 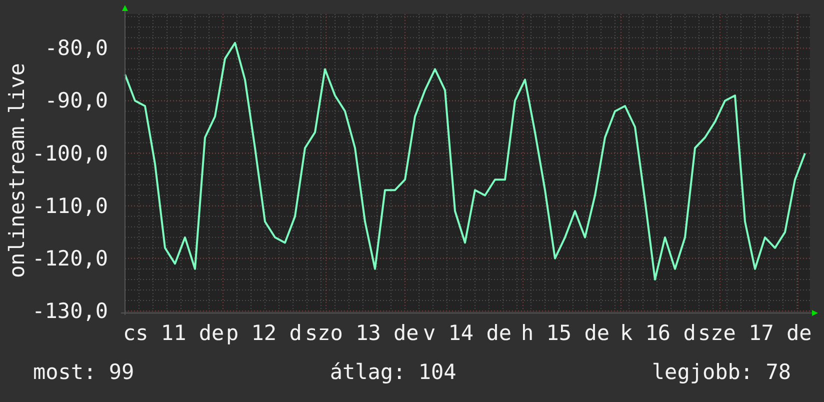 What do you see at coordinates (76, 100) in the screenshot?
I see `axis-label: -90,0` at bounding box center [76, 100].